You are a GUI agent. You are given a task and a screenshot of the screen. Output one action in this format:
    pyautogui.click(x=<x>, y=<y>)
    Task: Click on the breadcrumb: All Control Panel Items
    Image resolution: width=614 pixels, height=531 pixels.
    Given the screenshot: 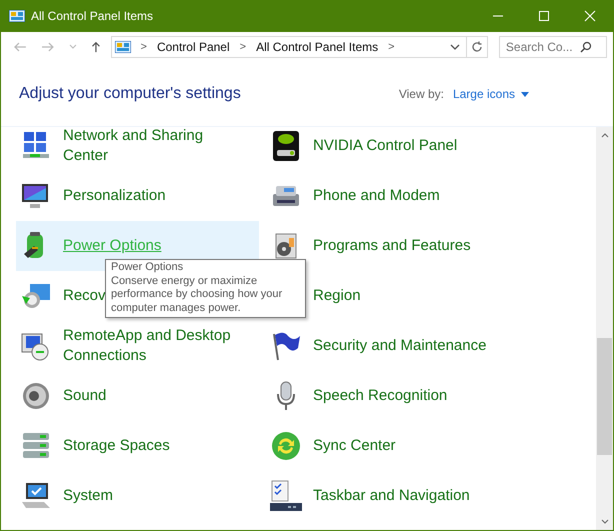 What is the action you would take?
    pyautogui.click(x=317, y=47)
    